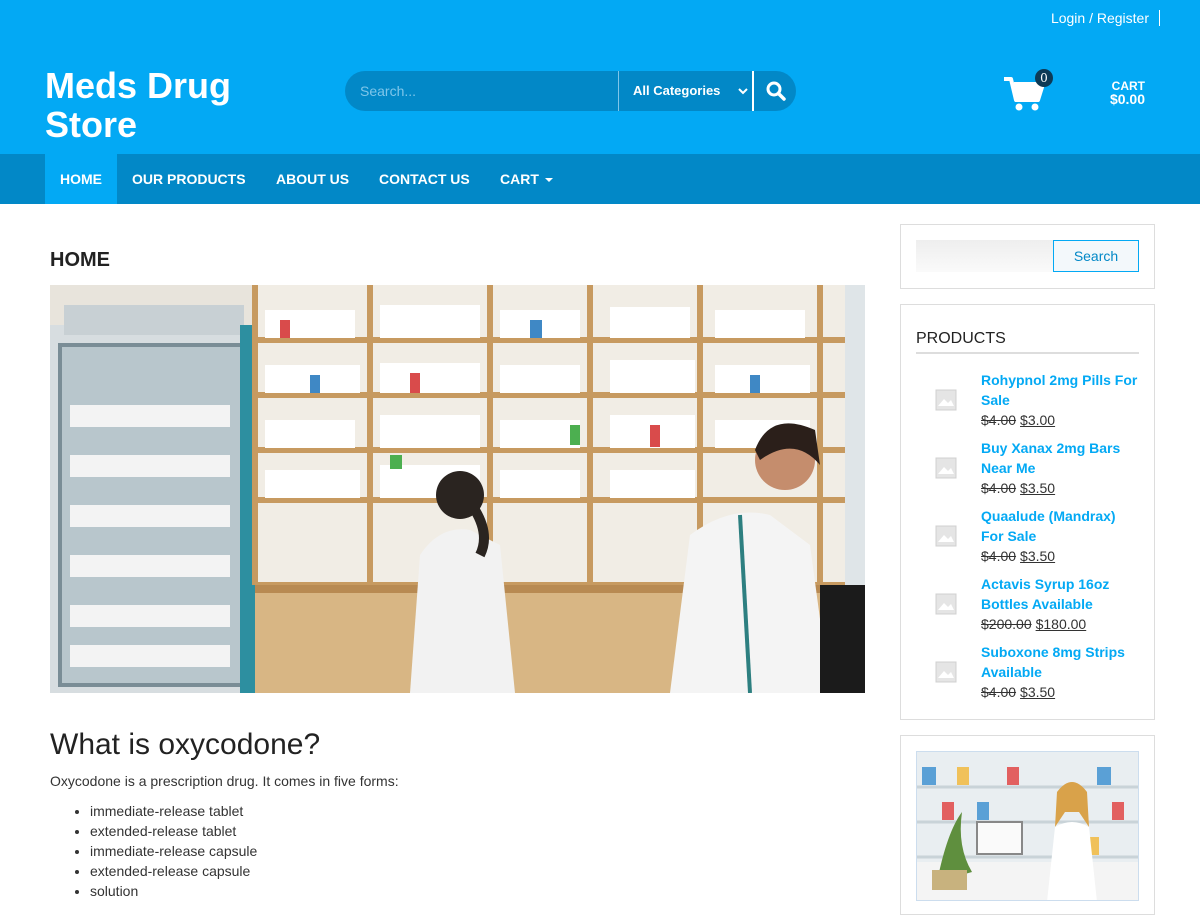 This screenshot has height=915, width=1200. I want to click on nav-item-label: HOME, so click(81, 179).